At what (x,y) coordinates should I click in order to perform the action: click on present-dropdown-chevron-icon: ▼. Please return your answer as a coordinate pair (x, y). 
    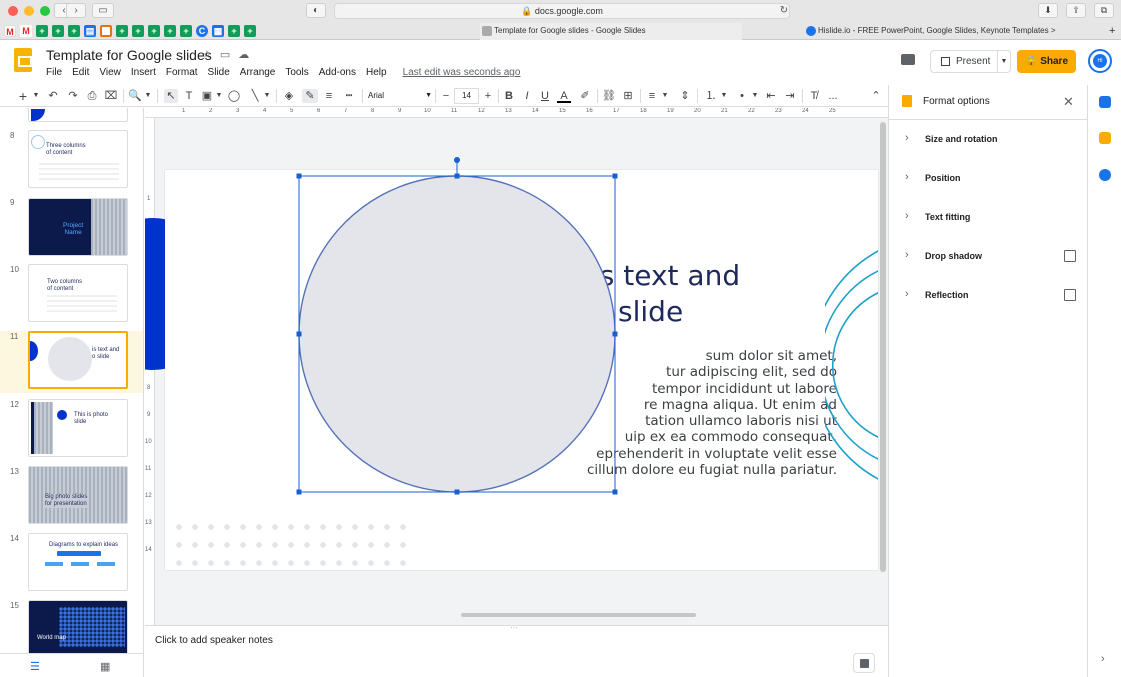
    Looking at the image, I should click on (1003, 61).